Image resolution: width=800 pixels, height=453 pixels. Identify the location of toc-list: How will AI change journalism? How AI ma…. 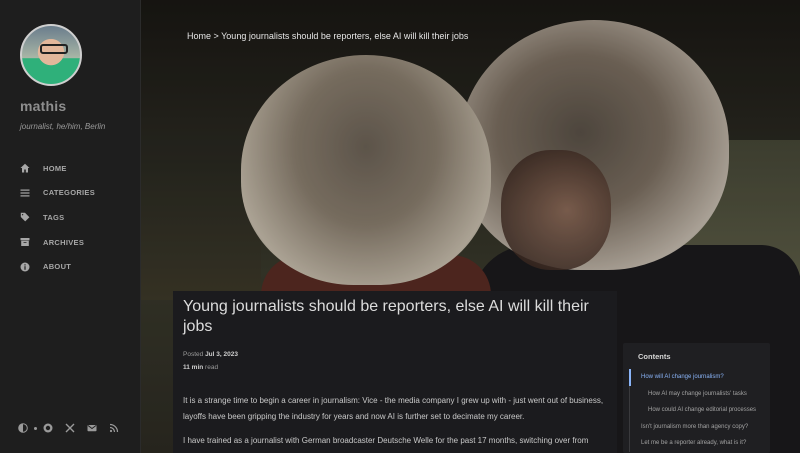
(699, 410).